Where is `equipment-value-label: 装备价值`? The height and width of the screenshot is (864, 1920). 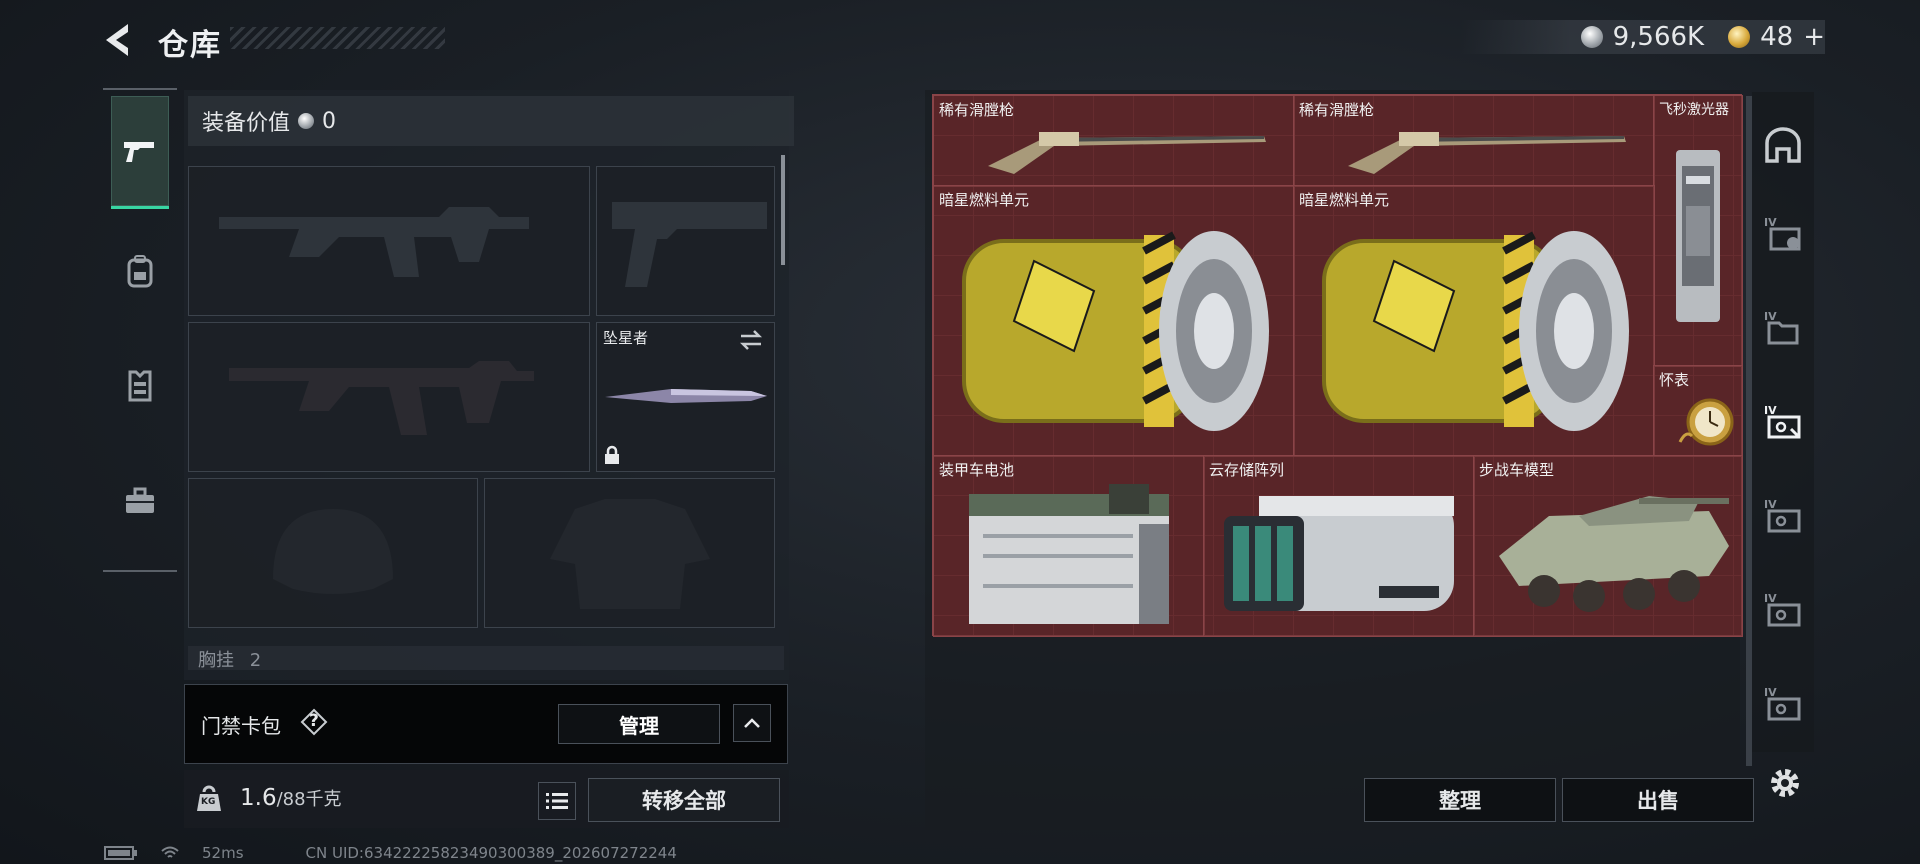
equipment-value-label: 装备价值 is located at coordinates (246, 123).